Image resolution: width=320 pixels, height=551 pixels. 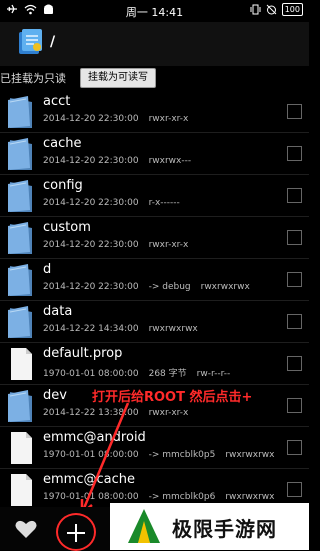 What do you see at coordinates (154, 44) in the screenshot?
I see `header-bar: /` at bounding box center [154, 44].